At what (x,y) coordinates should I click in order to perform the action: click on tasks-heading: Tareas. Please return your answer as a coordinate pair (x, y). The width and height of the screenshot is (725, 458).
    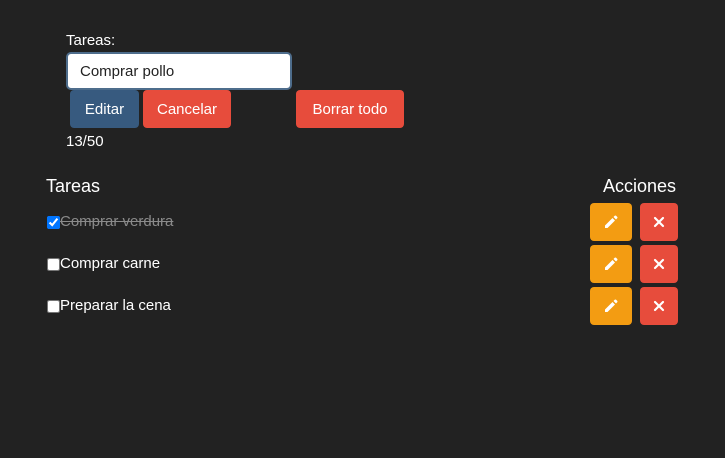
    Looking at the image, I should click on (73, 186).